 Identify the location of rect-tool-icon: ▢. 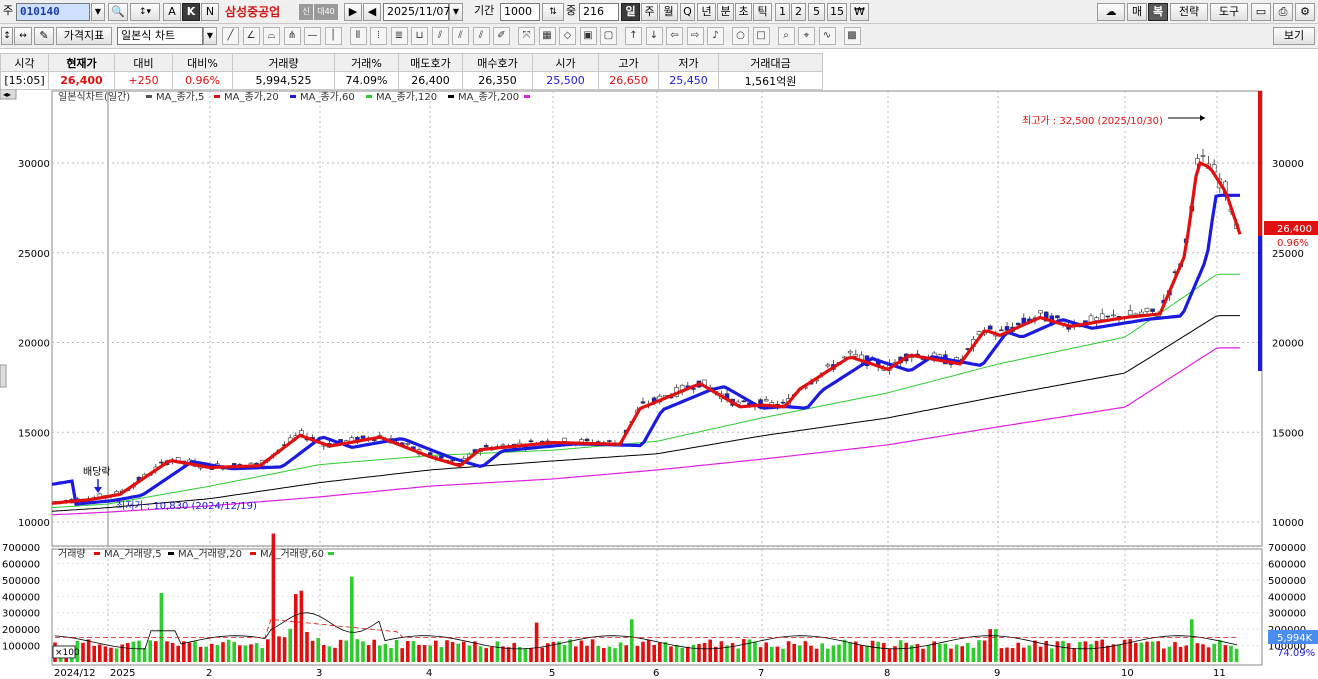
(608, 36).